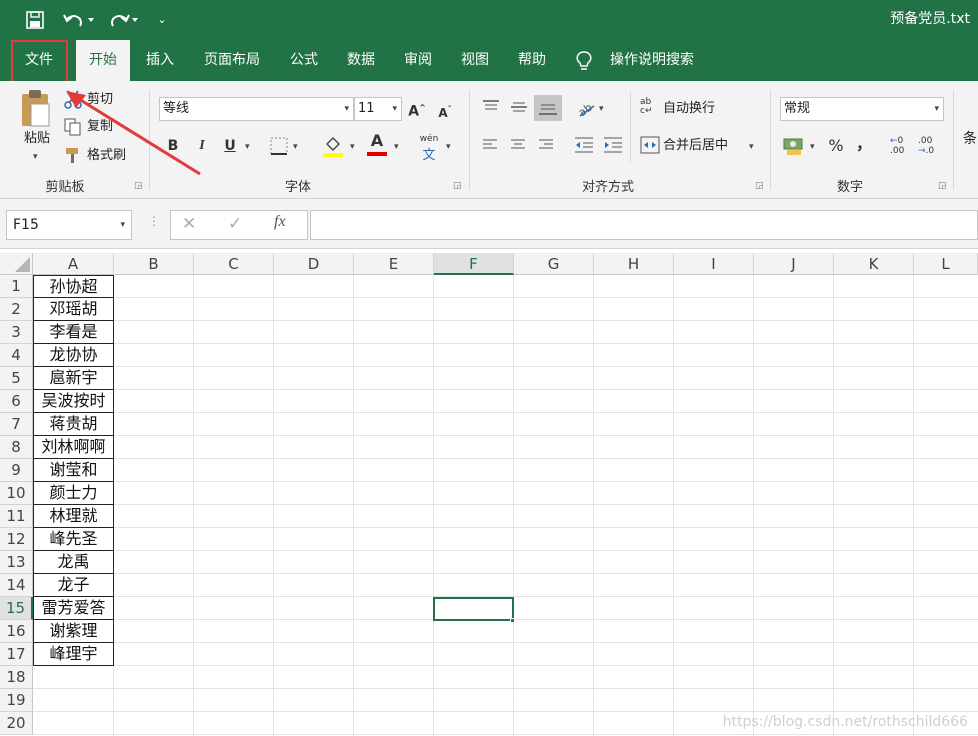 This screenshot has width=978, height=736. What do you see at coordinates (902, 147) in the screenshot?
I see `increase-decimal-icon: ←0.00` at bounding box center [902, 147].